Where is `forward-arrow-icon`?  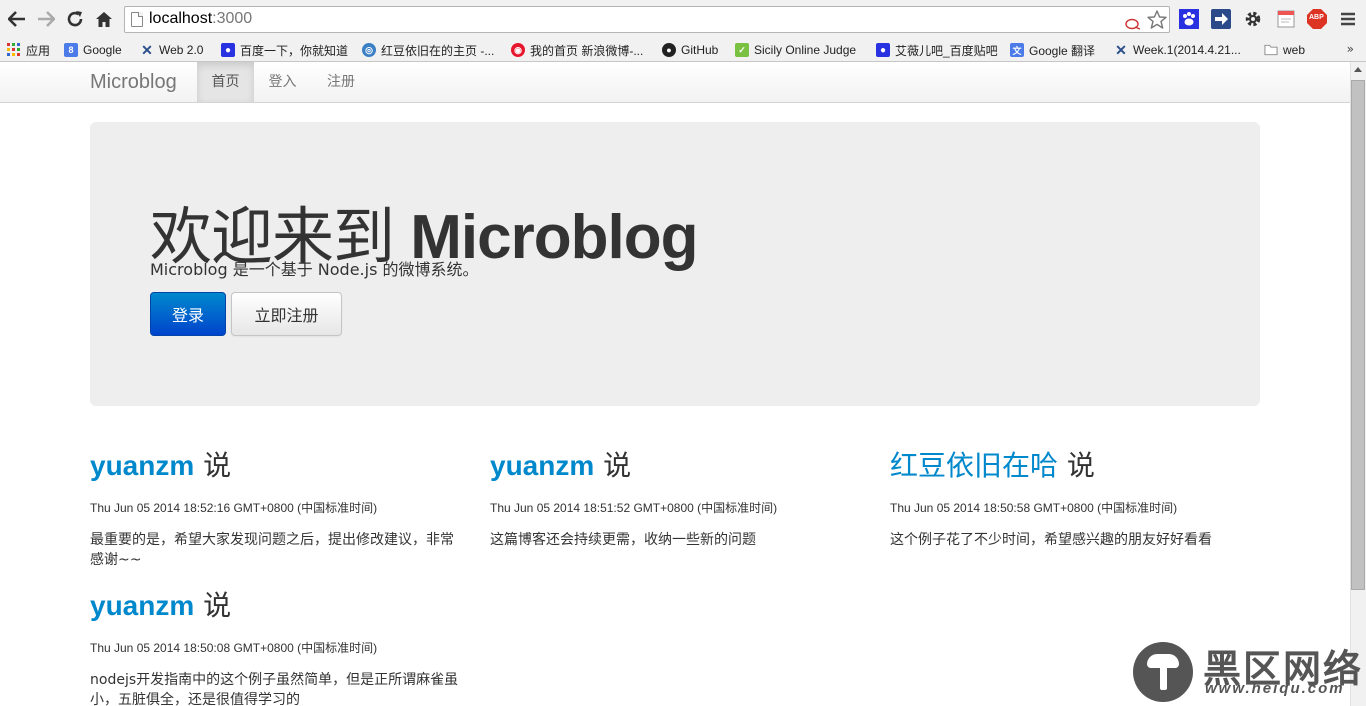 forward-arrow-icon is located at coordinates (46, 19).